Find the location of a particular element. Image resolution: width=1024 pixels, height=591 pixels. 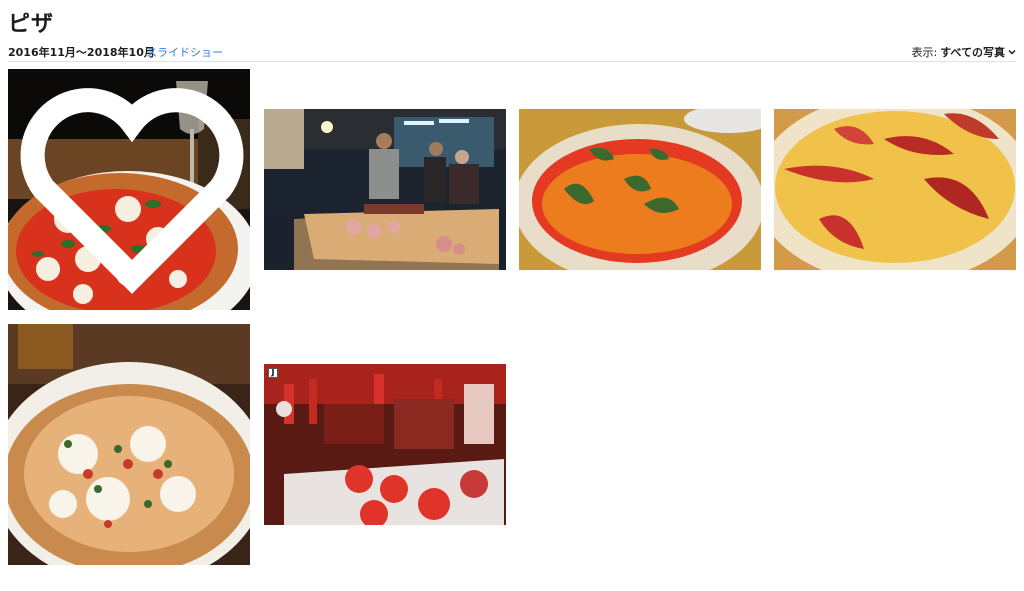

badge-icon: J is located at coordinates (273, 373).